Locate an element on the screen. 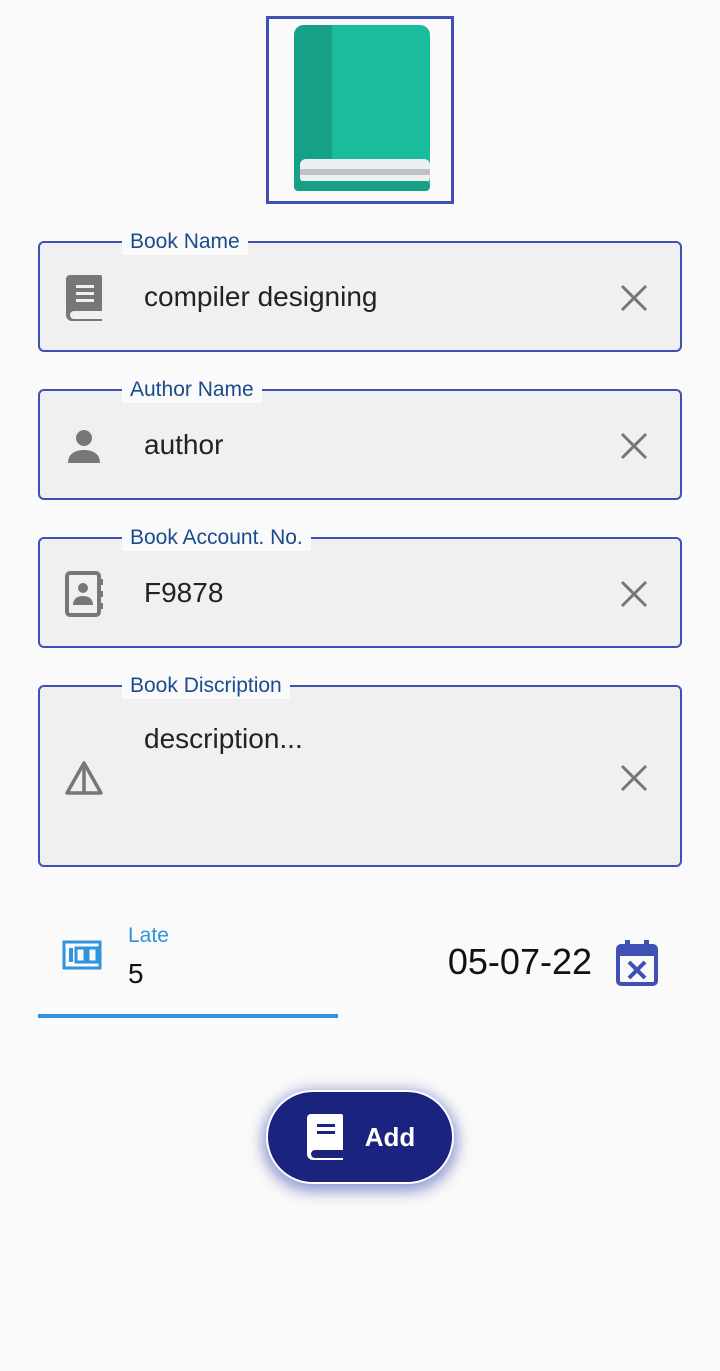  clear-author-name-button is located at coordinates (634, 446).